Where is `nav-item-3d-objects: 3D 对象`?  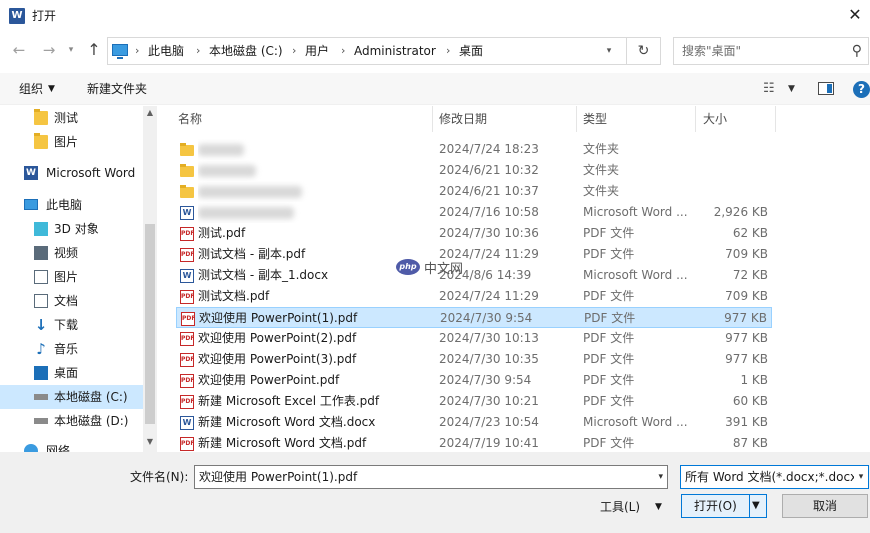 nav-item-3d-objects: 3D 对象 is located at coordinates (71, 229).